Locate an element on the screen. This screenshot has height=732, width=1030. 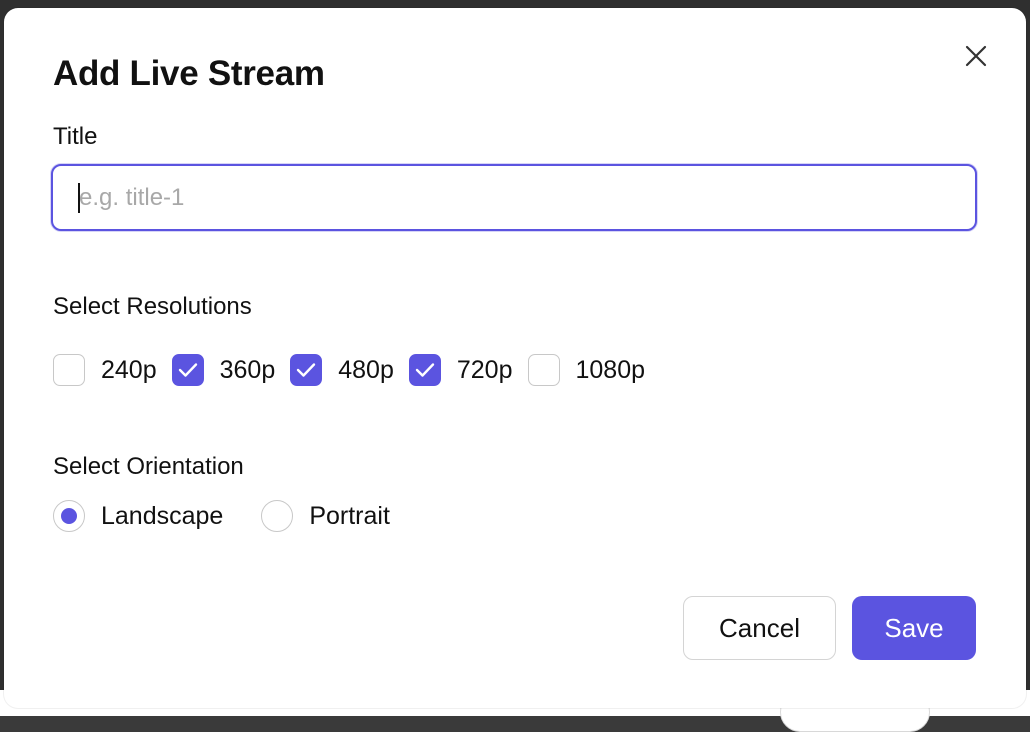
checkbox-360p is located at coordinates (187, 370).